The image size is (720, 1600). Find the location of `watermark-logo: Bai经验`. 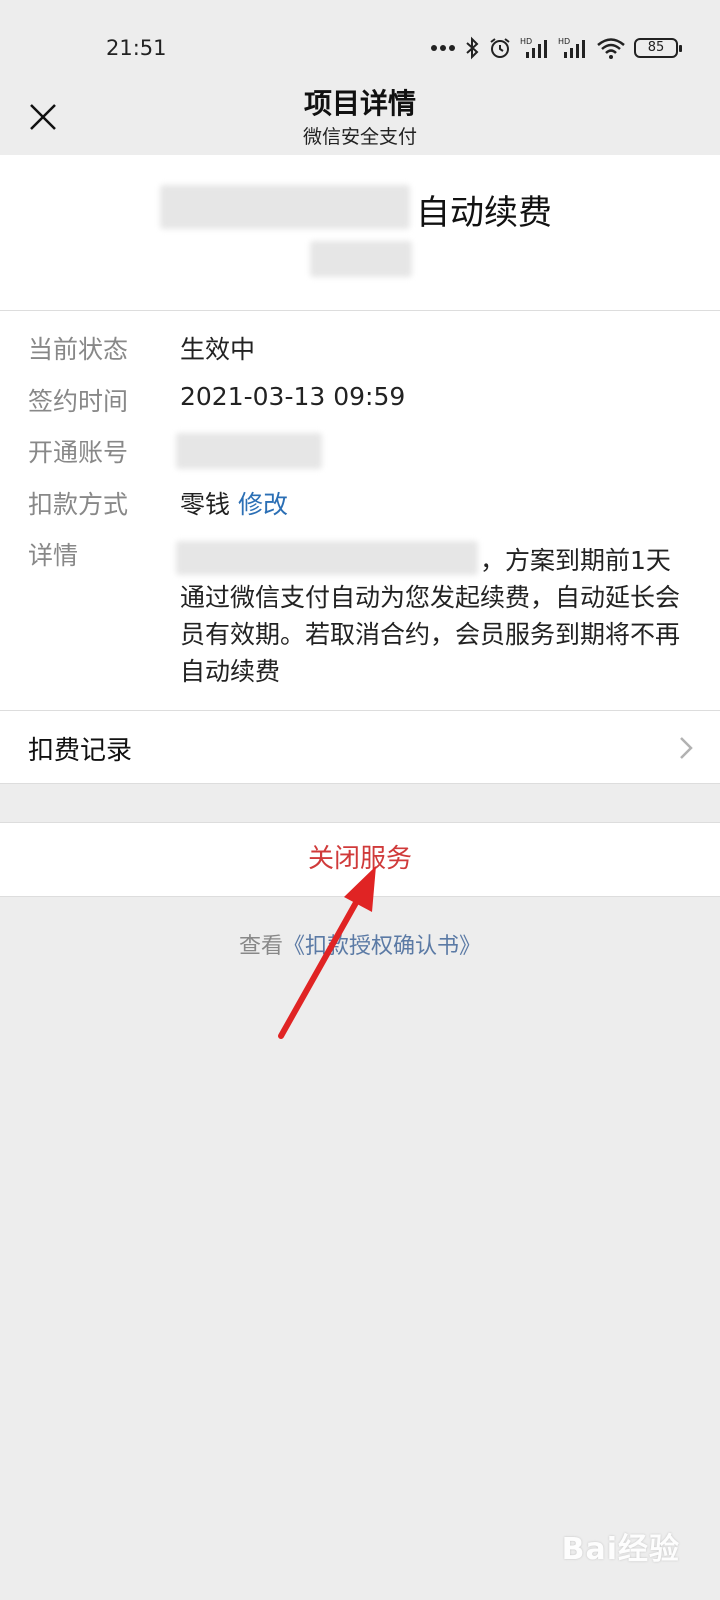

watermark-logo: Bai经验 is located at coordinates (620, 1549).